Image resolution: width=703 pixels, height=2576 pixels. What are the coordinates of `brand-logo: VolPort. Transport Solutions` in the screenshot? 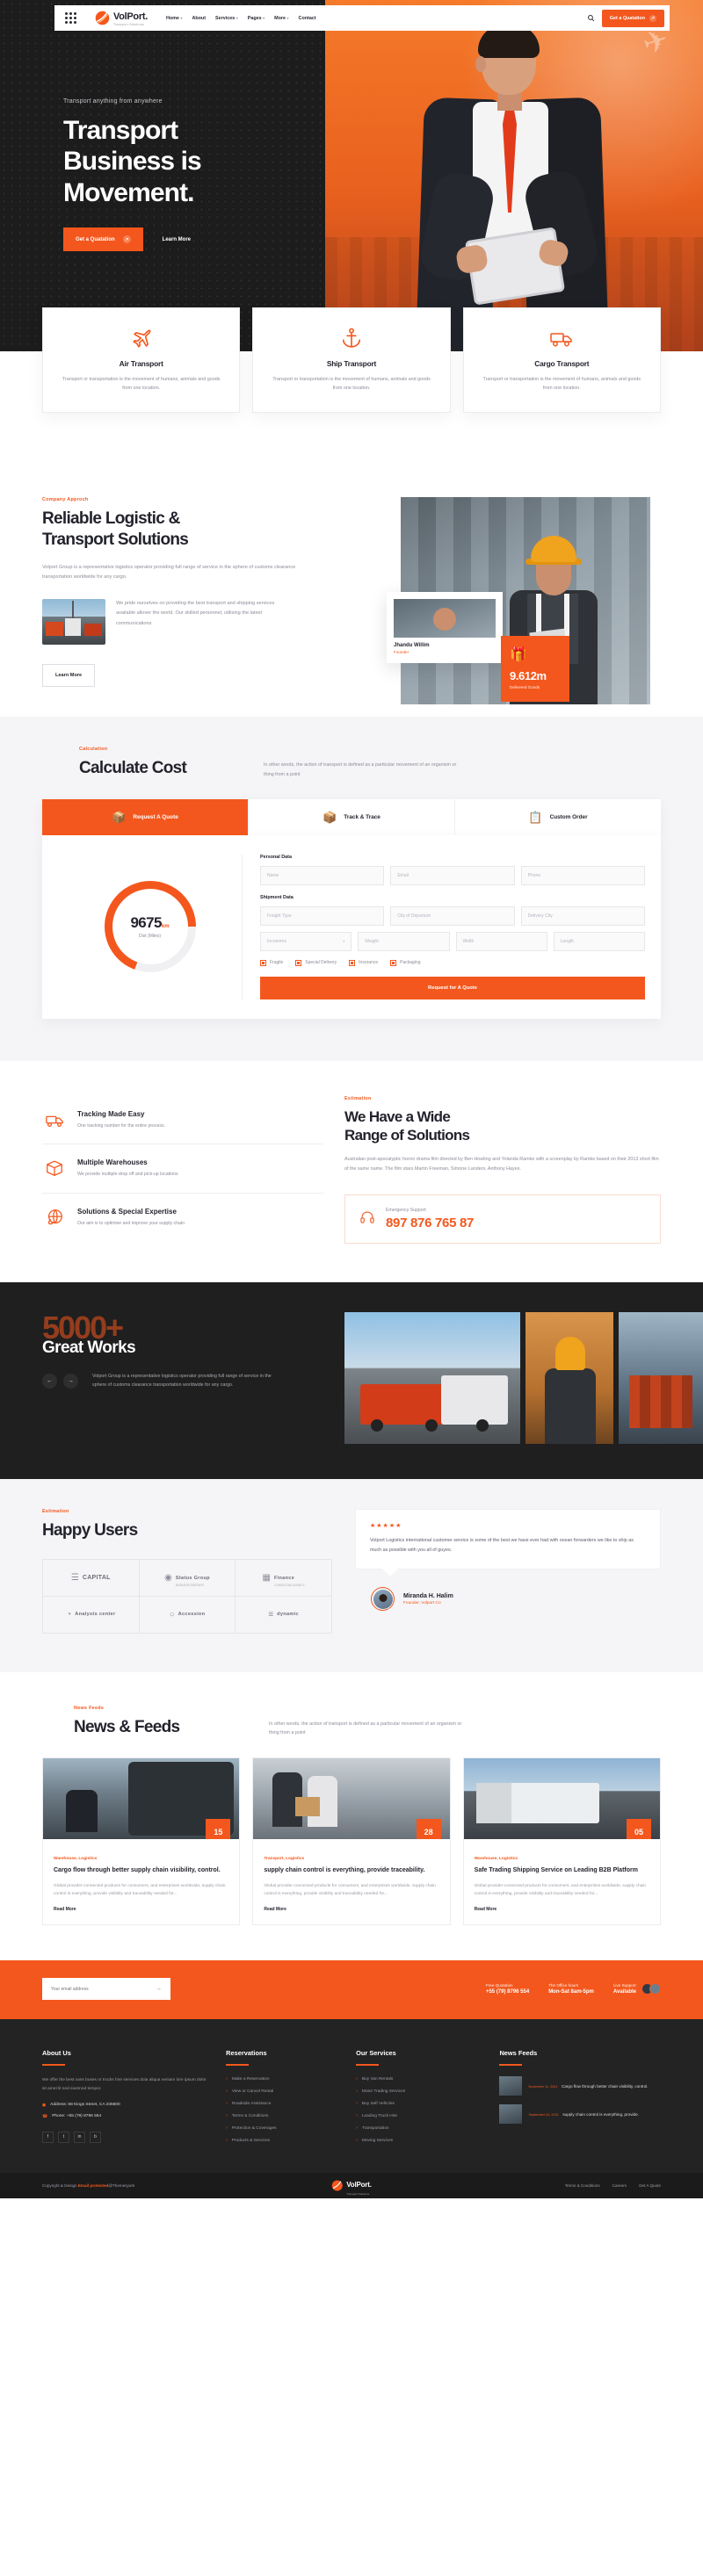 It's located at (122, 17).